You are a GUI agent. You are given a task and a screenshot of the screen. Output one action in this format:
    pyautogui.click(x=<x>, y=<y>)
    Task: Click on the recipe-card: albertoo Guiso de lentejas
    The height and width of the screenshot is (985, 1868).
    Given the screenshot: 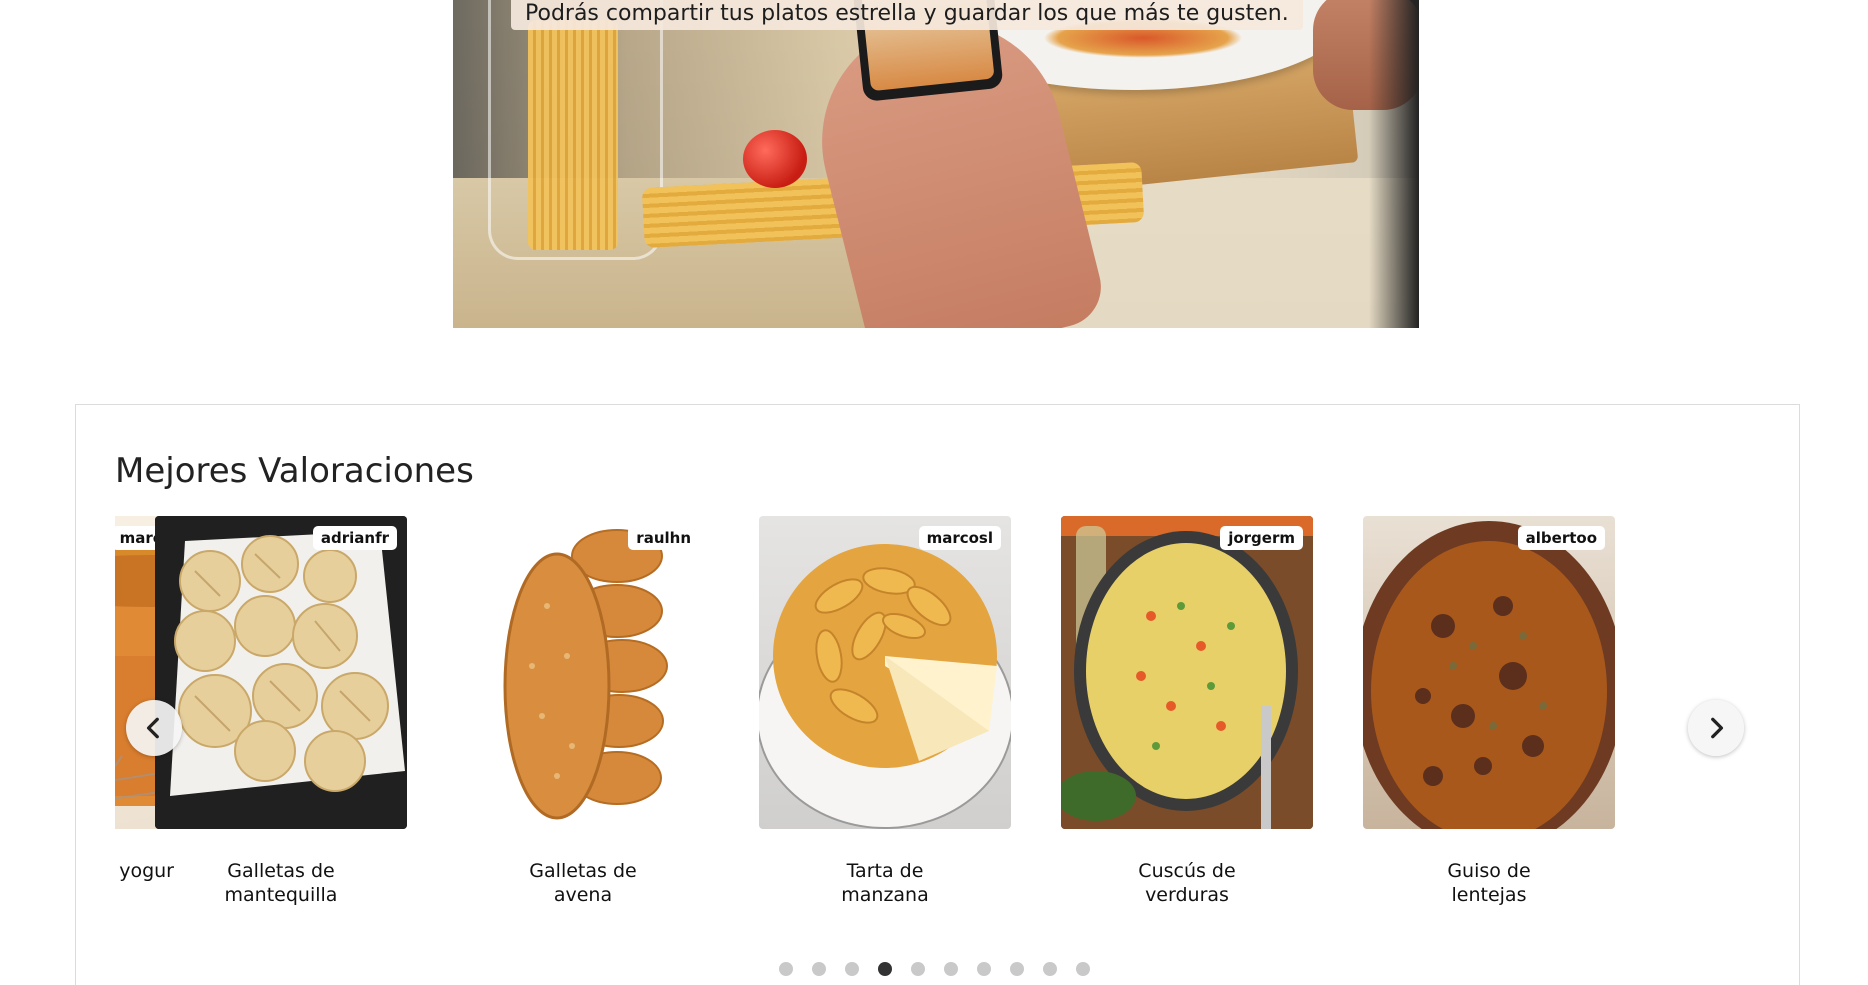 What is the action you would take?
    pyautogui.click(x=1489, y=711)
    